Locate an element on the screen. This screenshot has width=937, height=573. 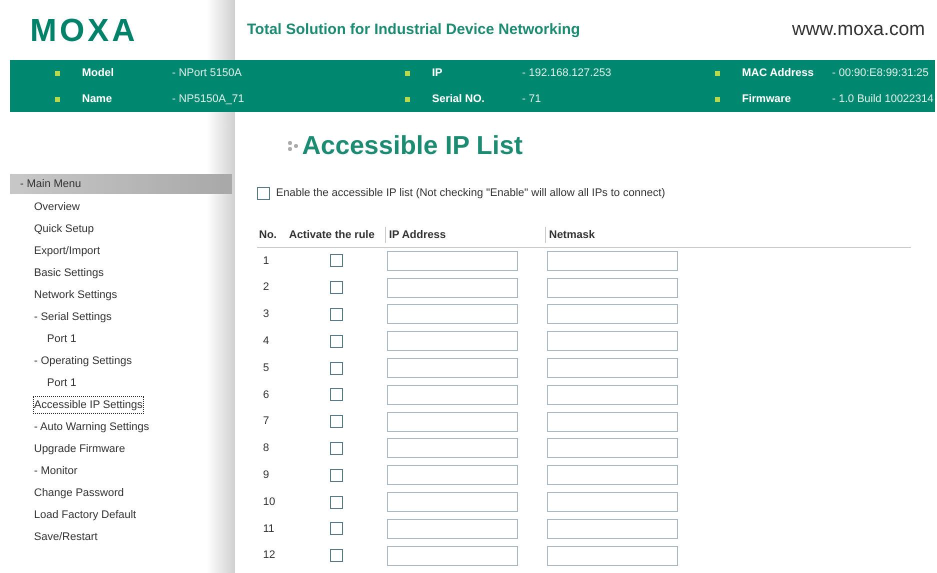
column-header: Netmask is located at coordinates (728, 235).